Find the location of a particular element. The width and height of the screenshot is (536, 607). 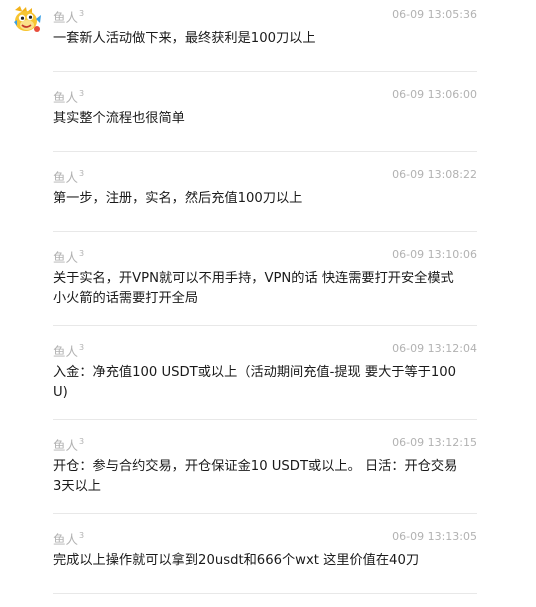

message-time: 06-09 13:12:04 is located at coordinates (434, 348).